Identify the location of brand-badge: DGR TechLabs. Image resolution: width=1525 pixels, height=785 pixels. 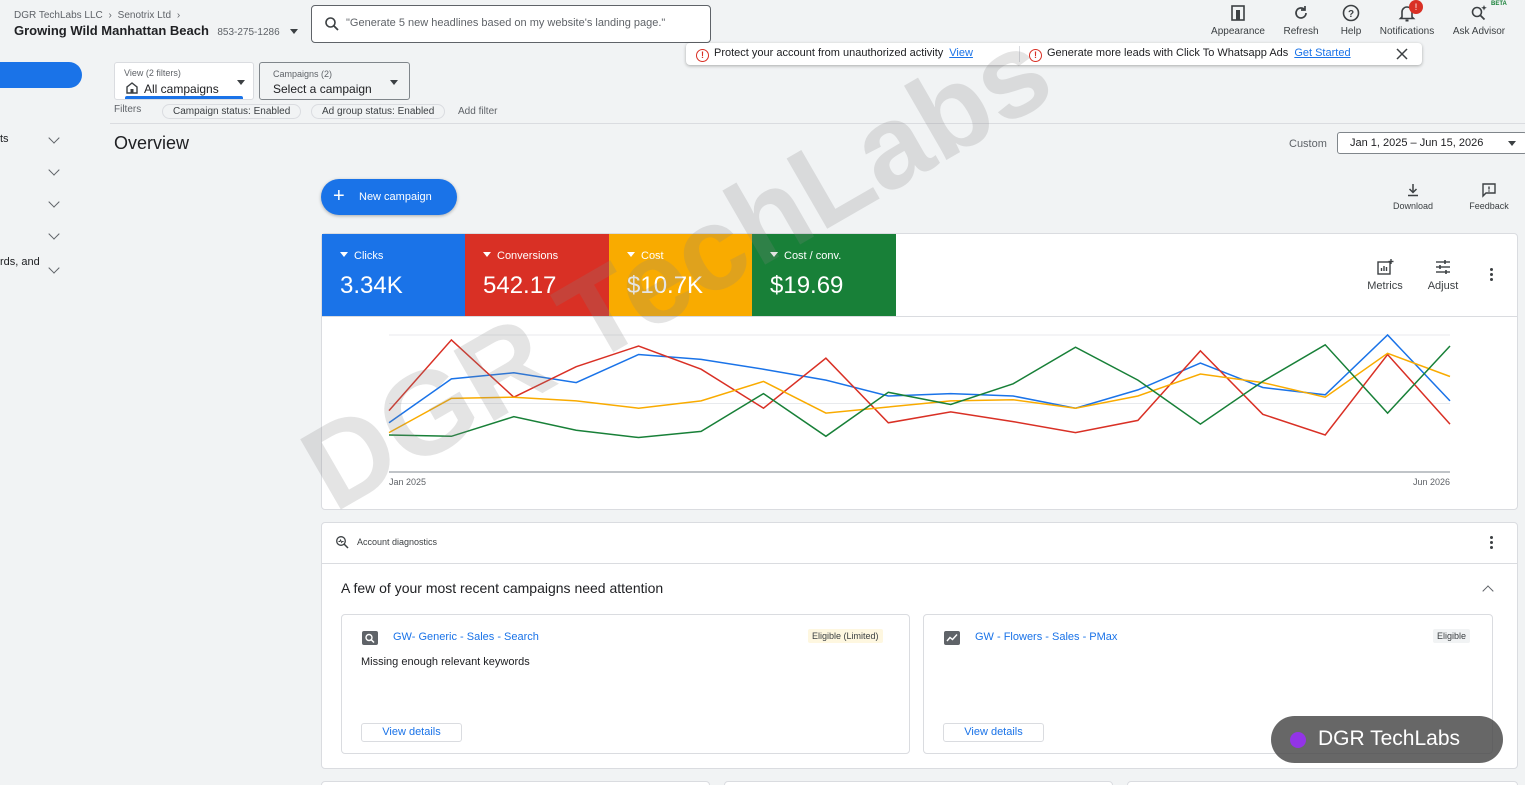
(1387, 739).